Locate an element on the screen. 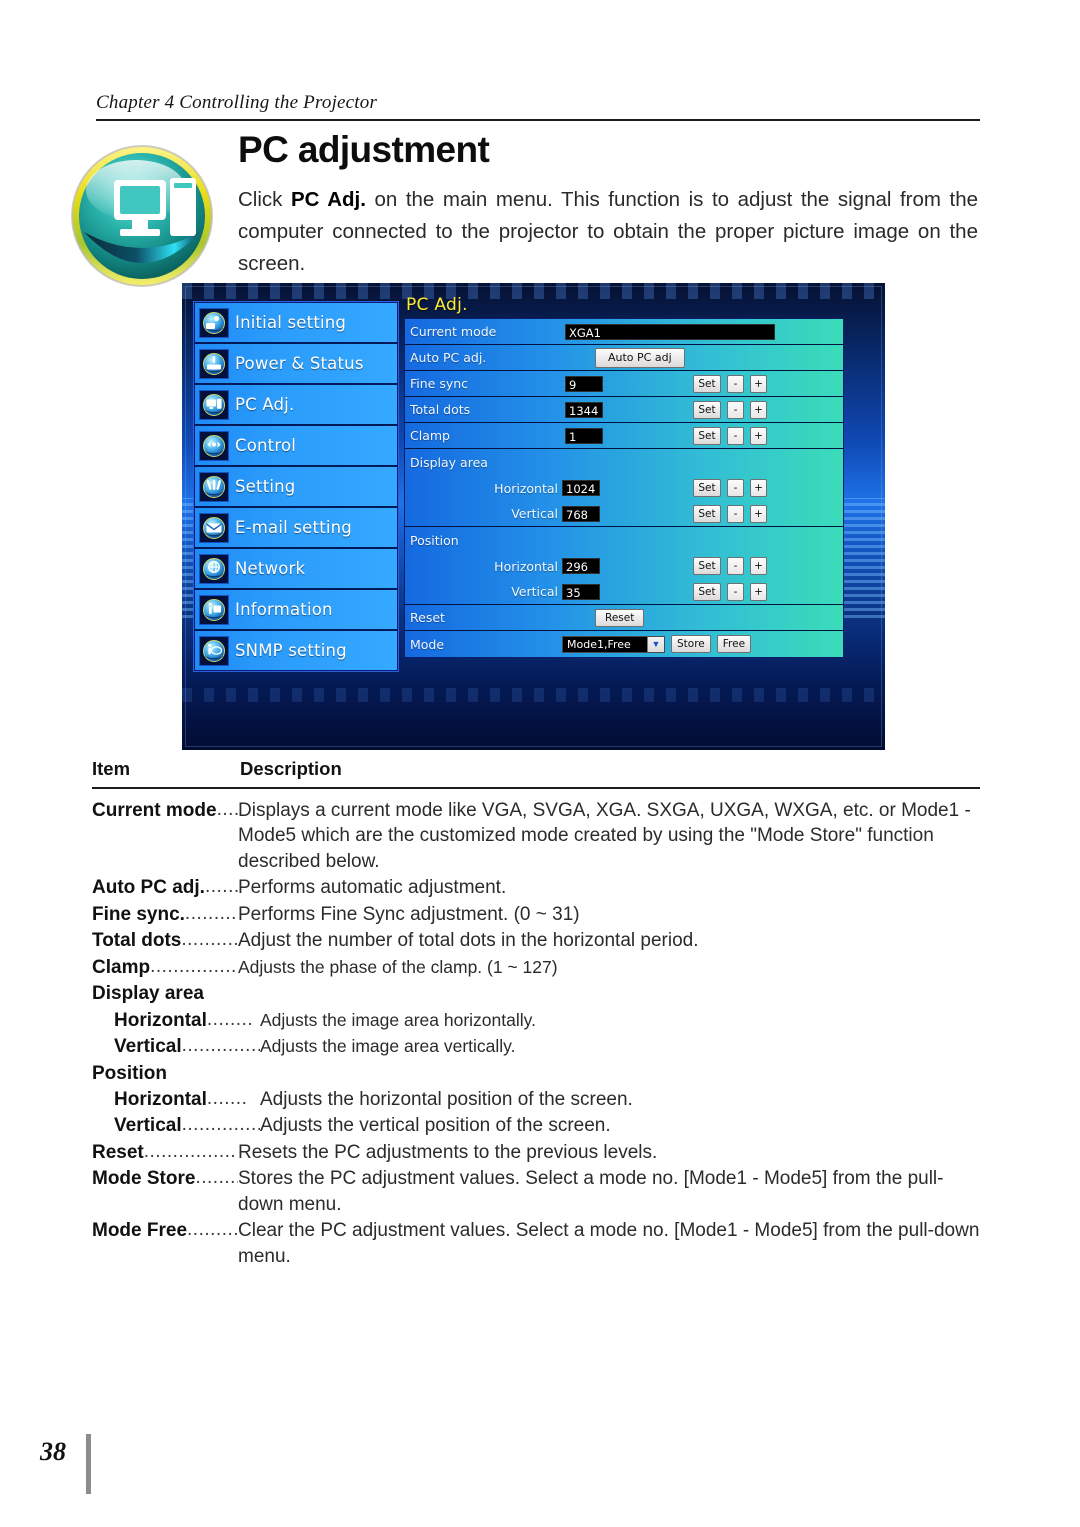 Image resolution: width=1080 pixels, height=1527 pixels. description-term: Mode Store is located at coordinates (144, 1179).